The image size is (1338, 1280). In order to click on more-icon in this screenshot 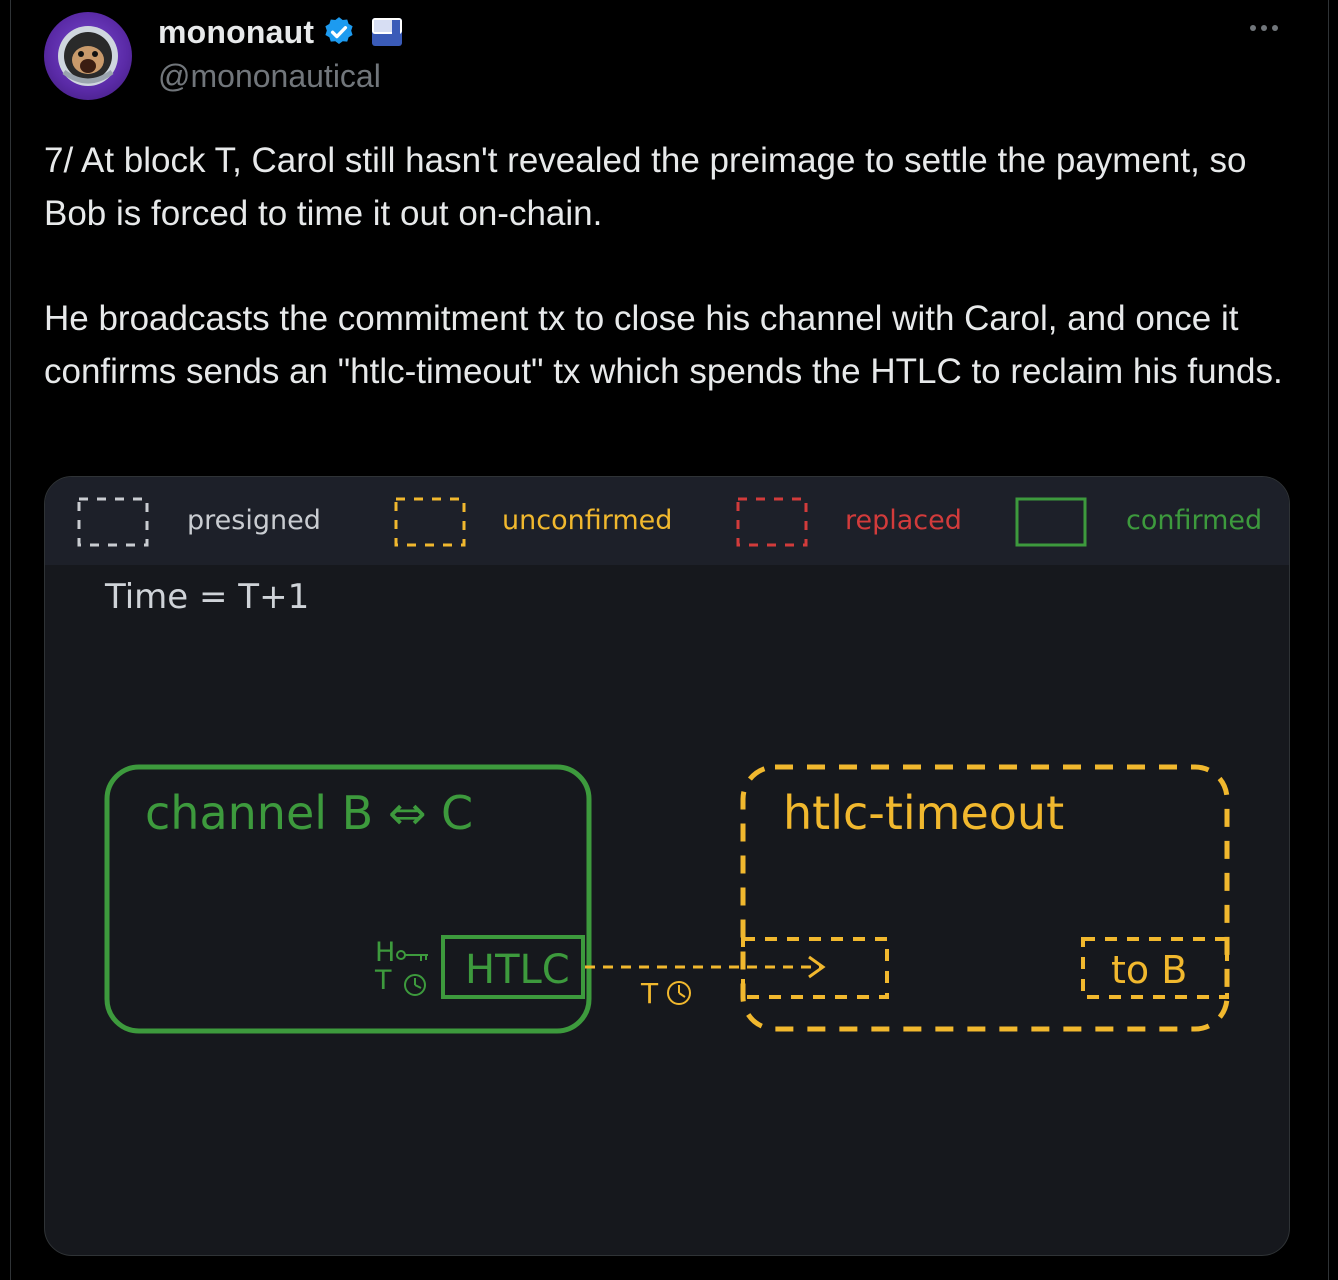, I will do `click(1253, 28)`.